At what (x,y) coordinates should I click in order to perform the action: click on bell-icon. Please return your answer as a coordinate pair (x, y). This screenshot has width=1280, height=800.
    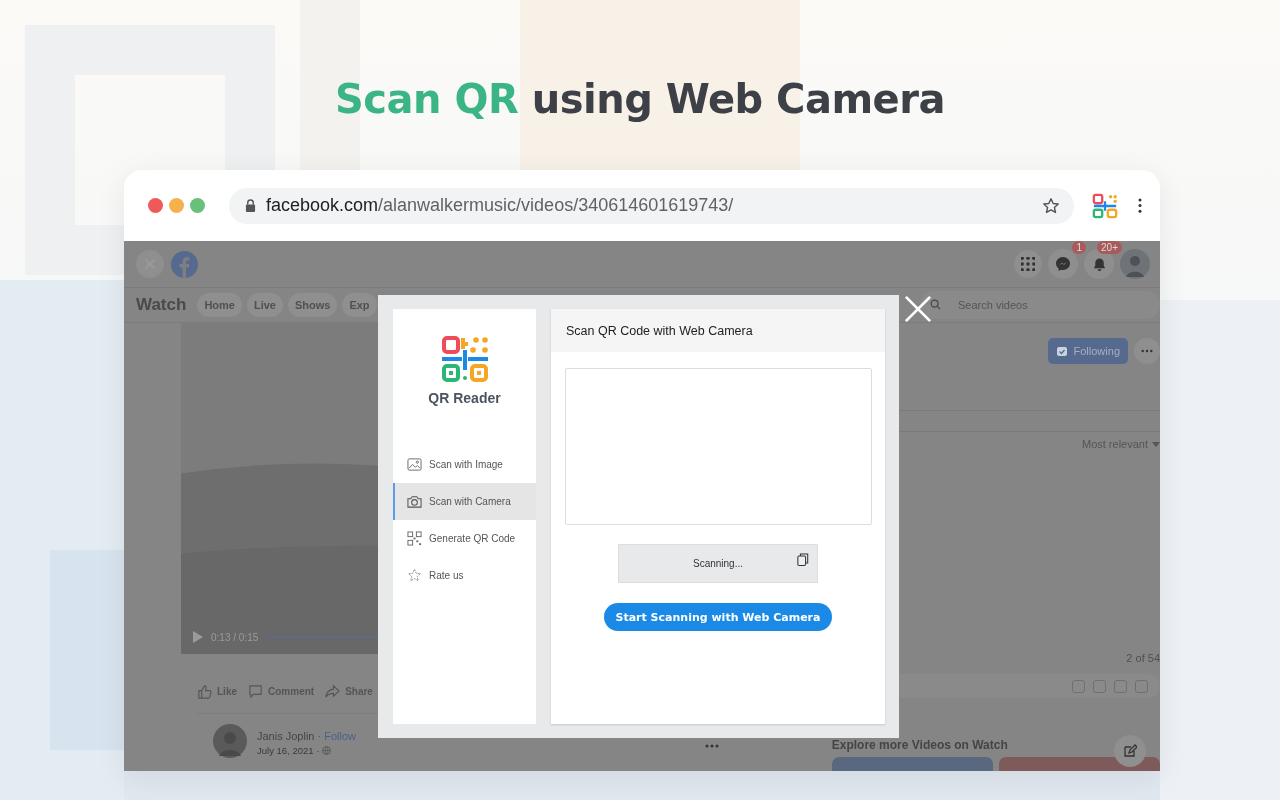
    Looking at the image, I should click on (1099, 264).